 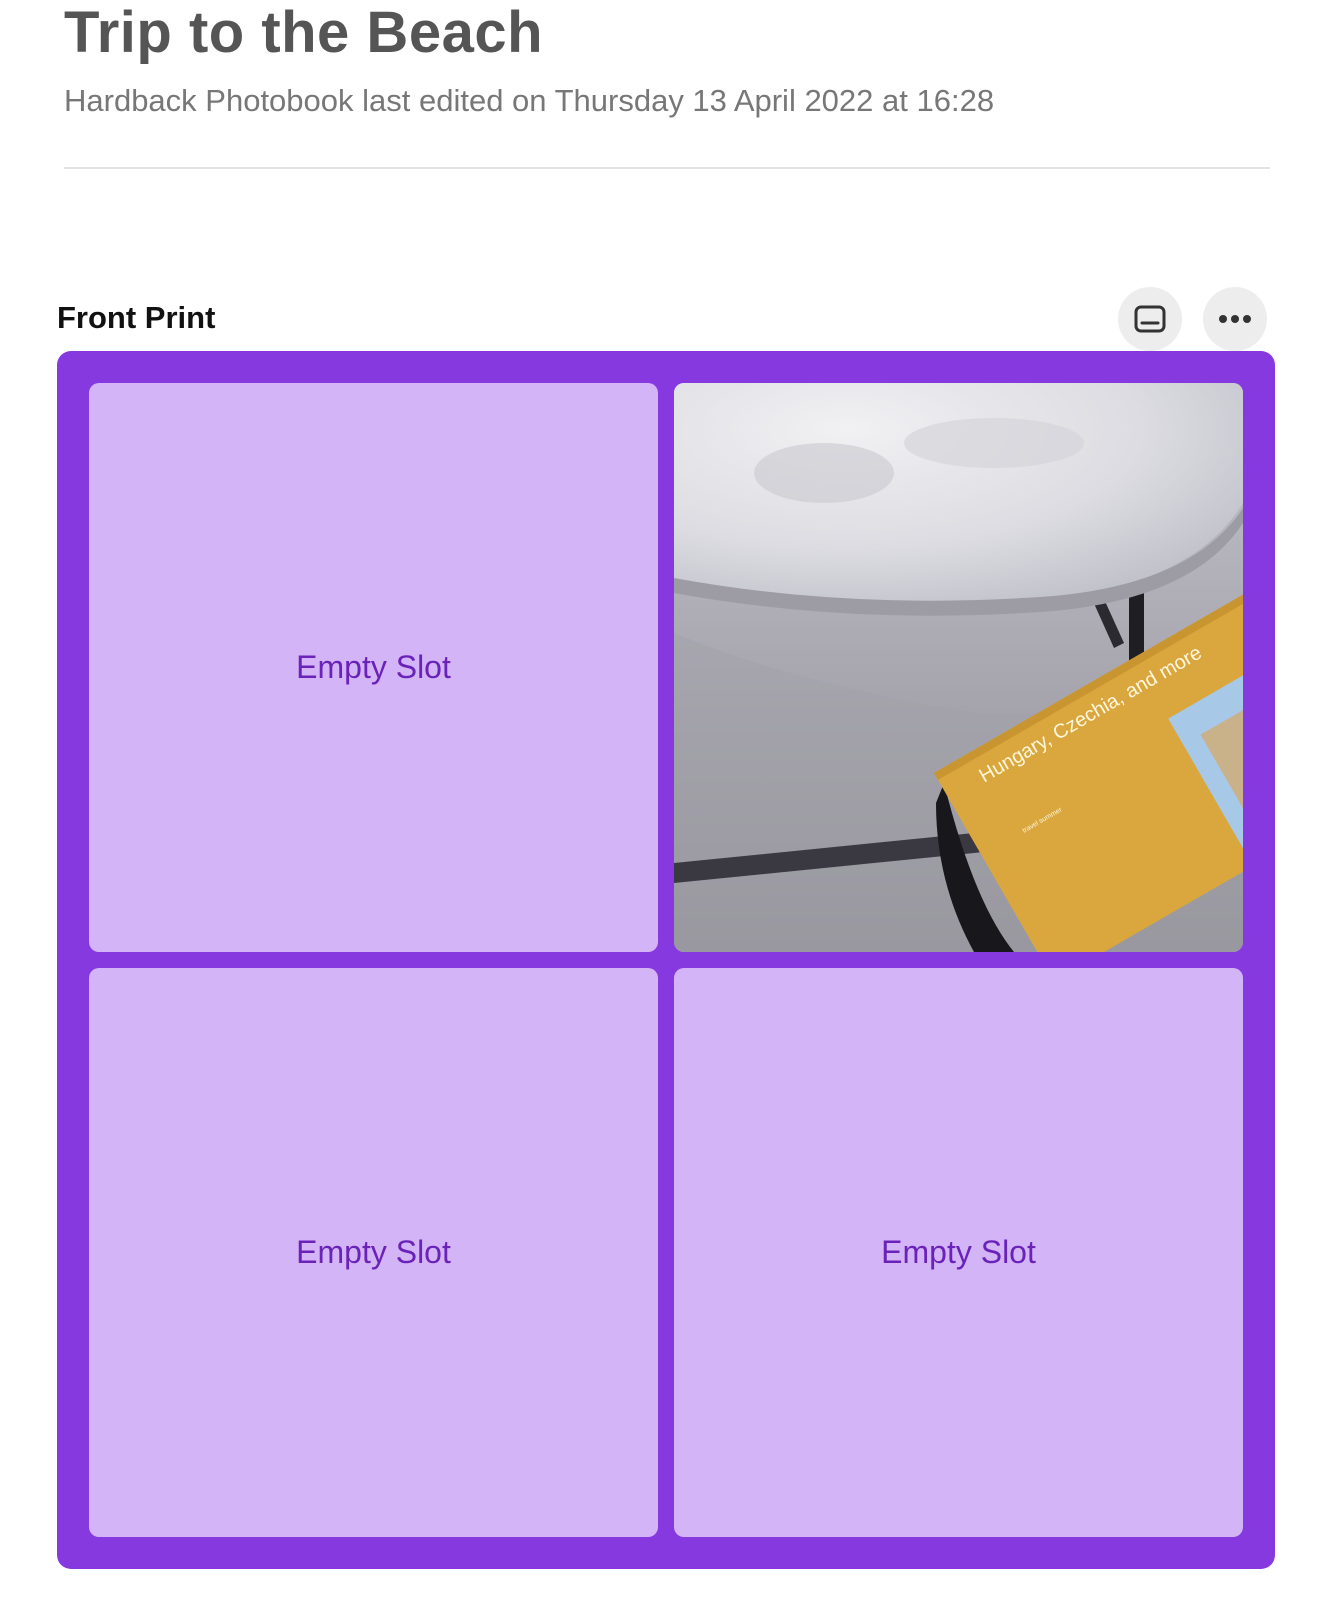 What do you see at coordinates (136, 317) in the screenshot?
I see `section-title: Front Print` at bounding box center [136, 317].